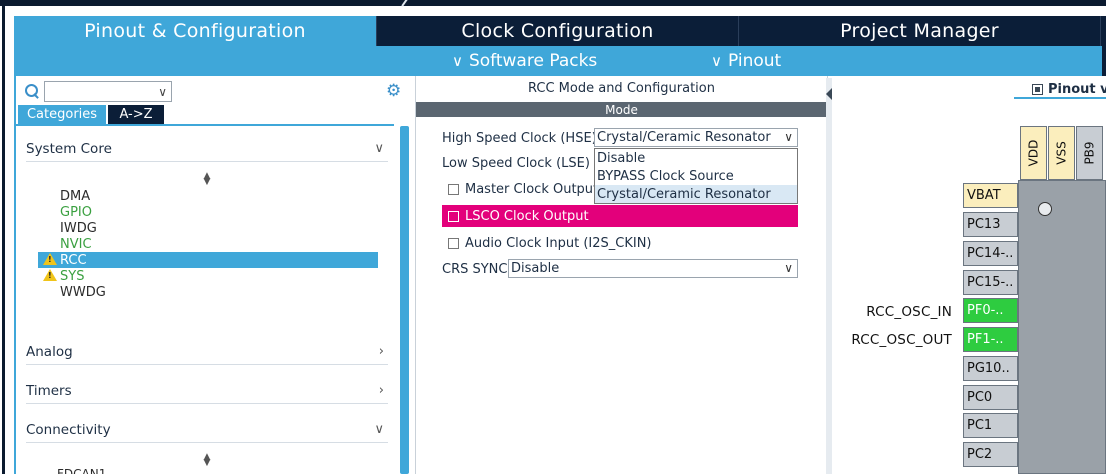  What do you see at coordinates (136, 114) in the screenshot?
I see `tab-a-to-z: A->Z` at bounding box center [136, 114].